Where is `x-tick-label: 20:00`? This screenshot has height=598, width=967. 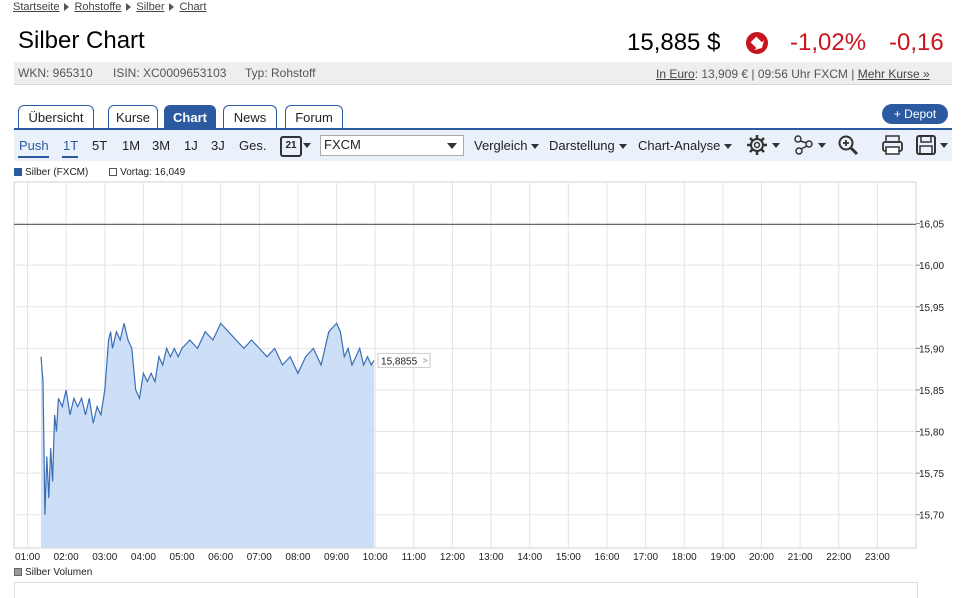
x-tick-label: 20:00 is located at coordinates (761, 557).